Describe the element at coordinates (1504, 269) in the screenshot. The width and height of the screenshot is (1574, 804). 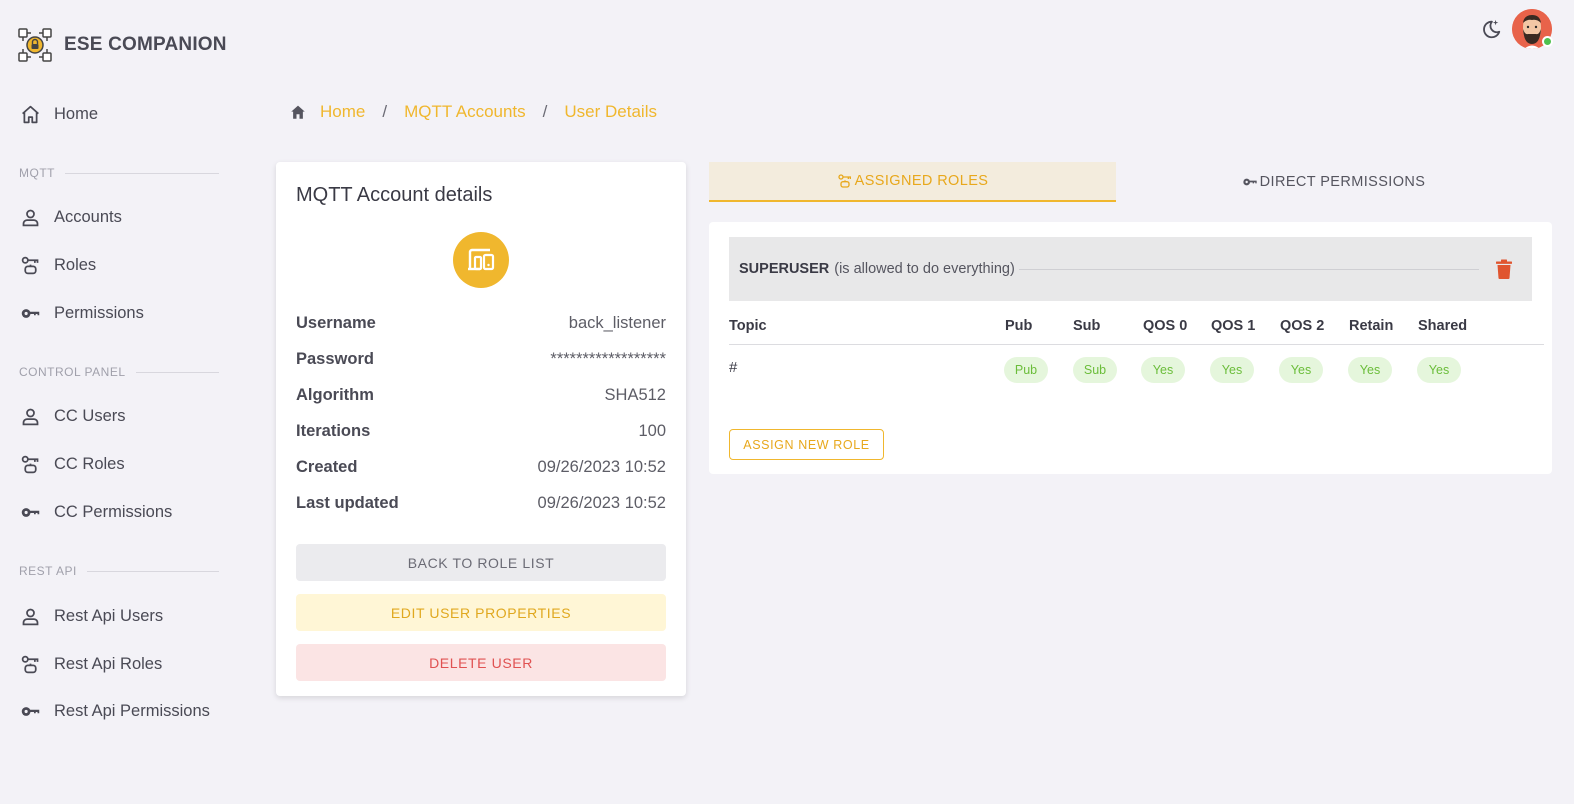
I see `trash-icon` at that location.